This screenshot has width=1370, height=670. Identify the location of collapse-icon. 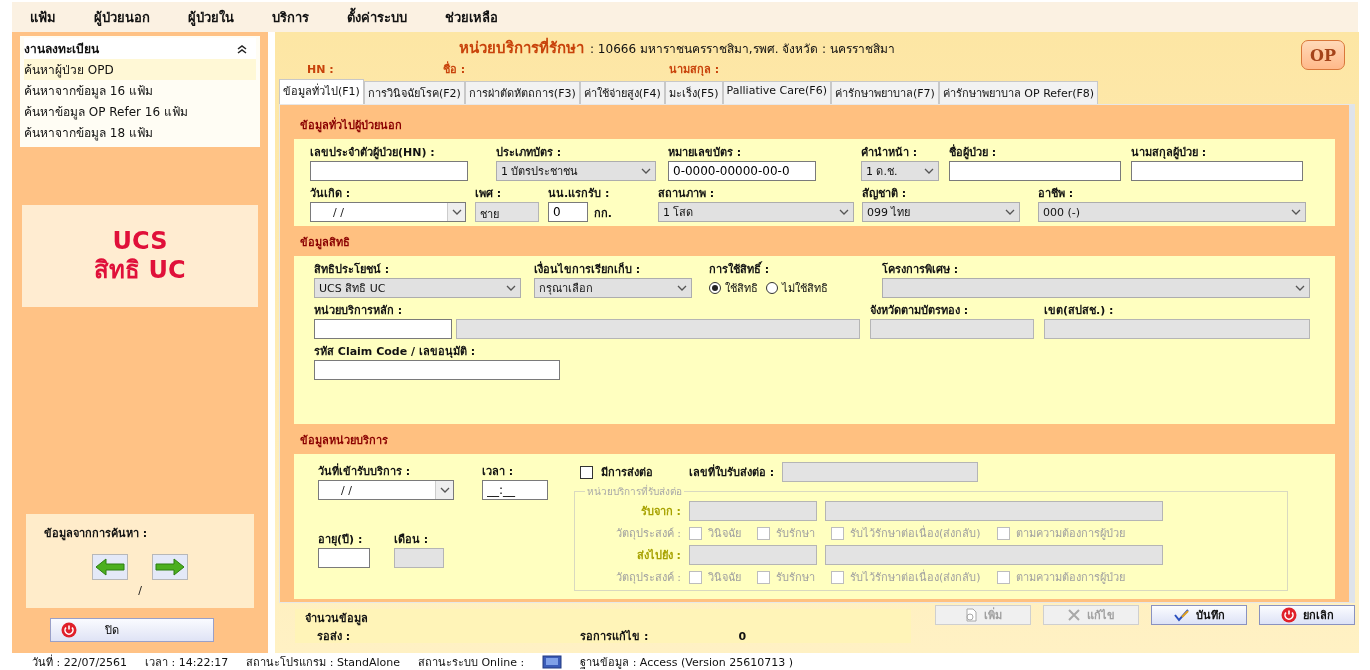
(242, 48).